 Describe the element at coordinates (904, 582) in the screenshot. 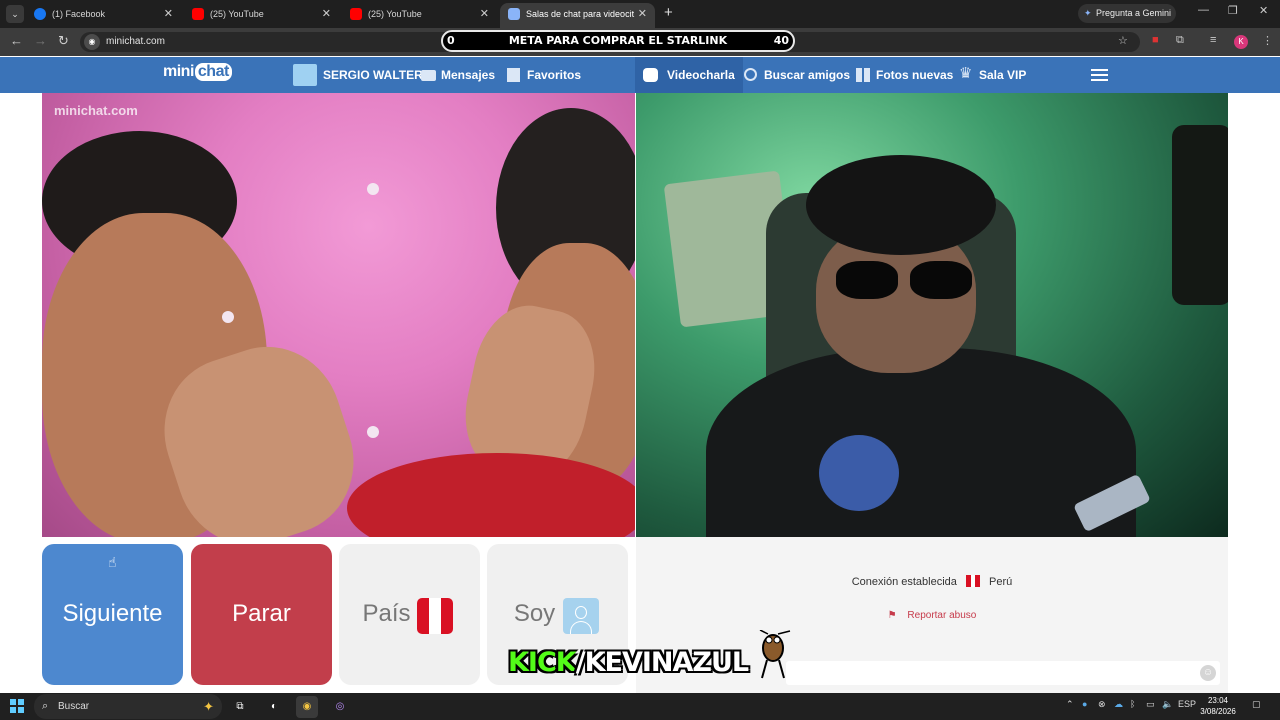

I see `connection-text: Conexión establecida` at that location.